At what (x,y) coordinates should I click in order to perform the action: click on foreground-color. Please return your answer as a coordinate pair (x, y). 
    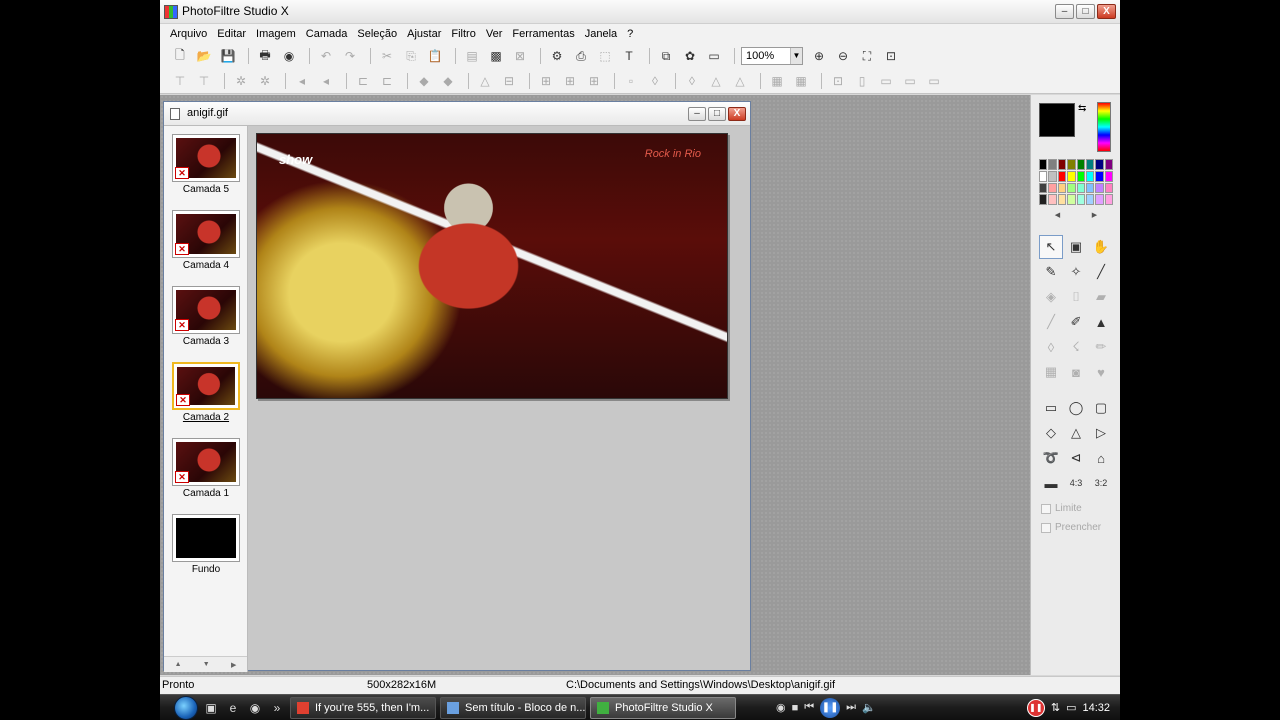
    Looking at the image, I should click on (1057, 120).